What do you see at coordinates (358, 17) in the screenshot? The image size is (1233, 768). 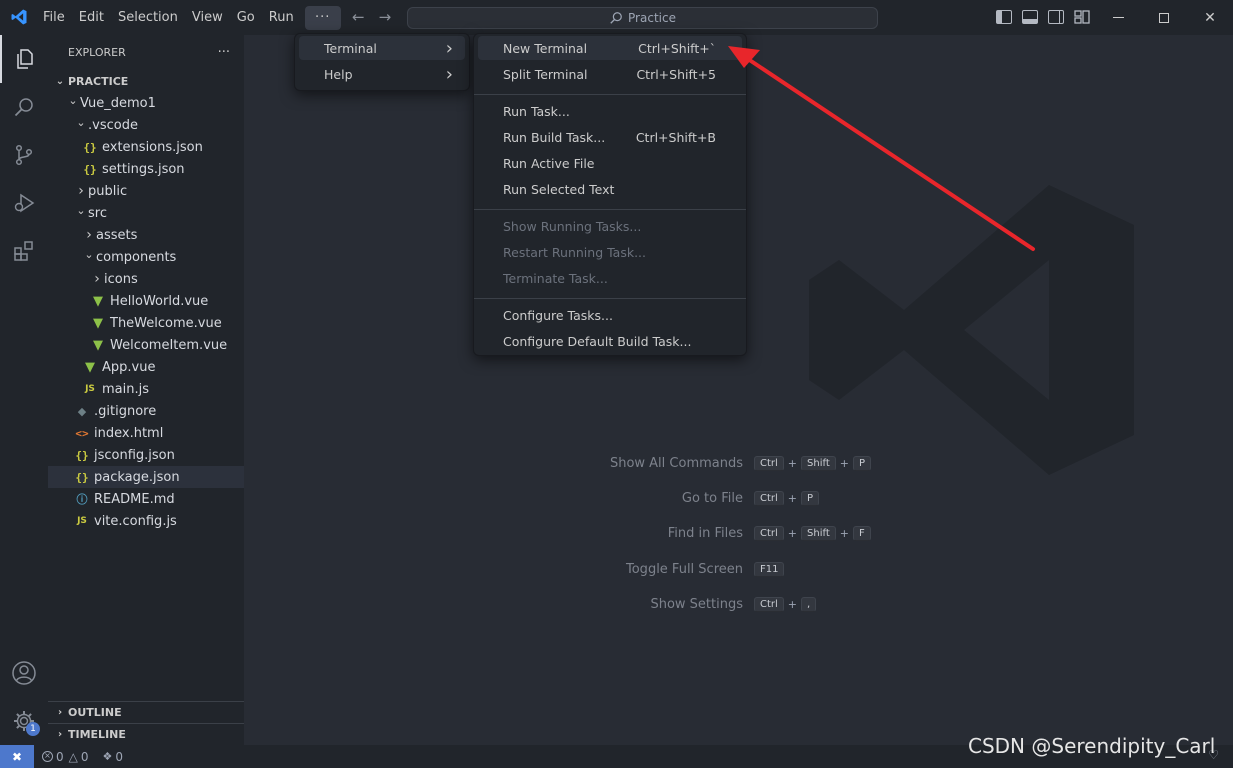 I see `arrow-left-icon: ←` at bounding box center [358, 17].